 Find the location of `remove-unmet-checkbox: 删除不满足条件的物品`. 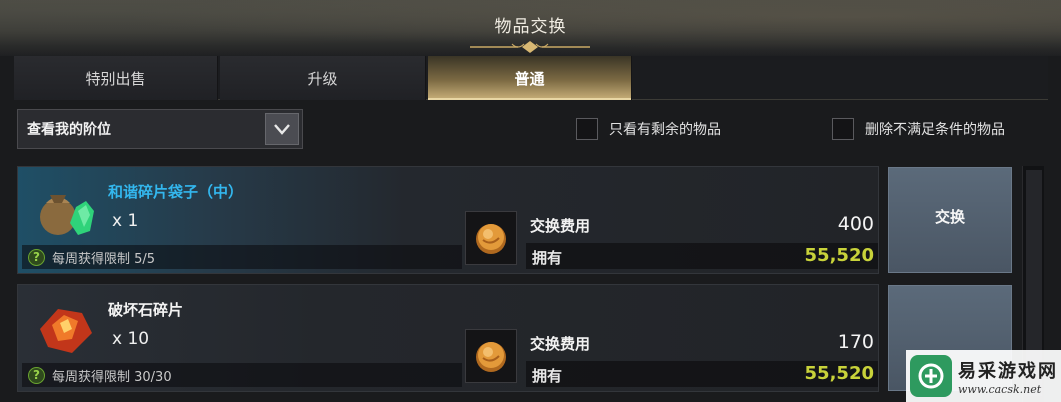

remove-unmet-checkbox: 删除不满足条件的物品 is located at coordinates (918, 129).